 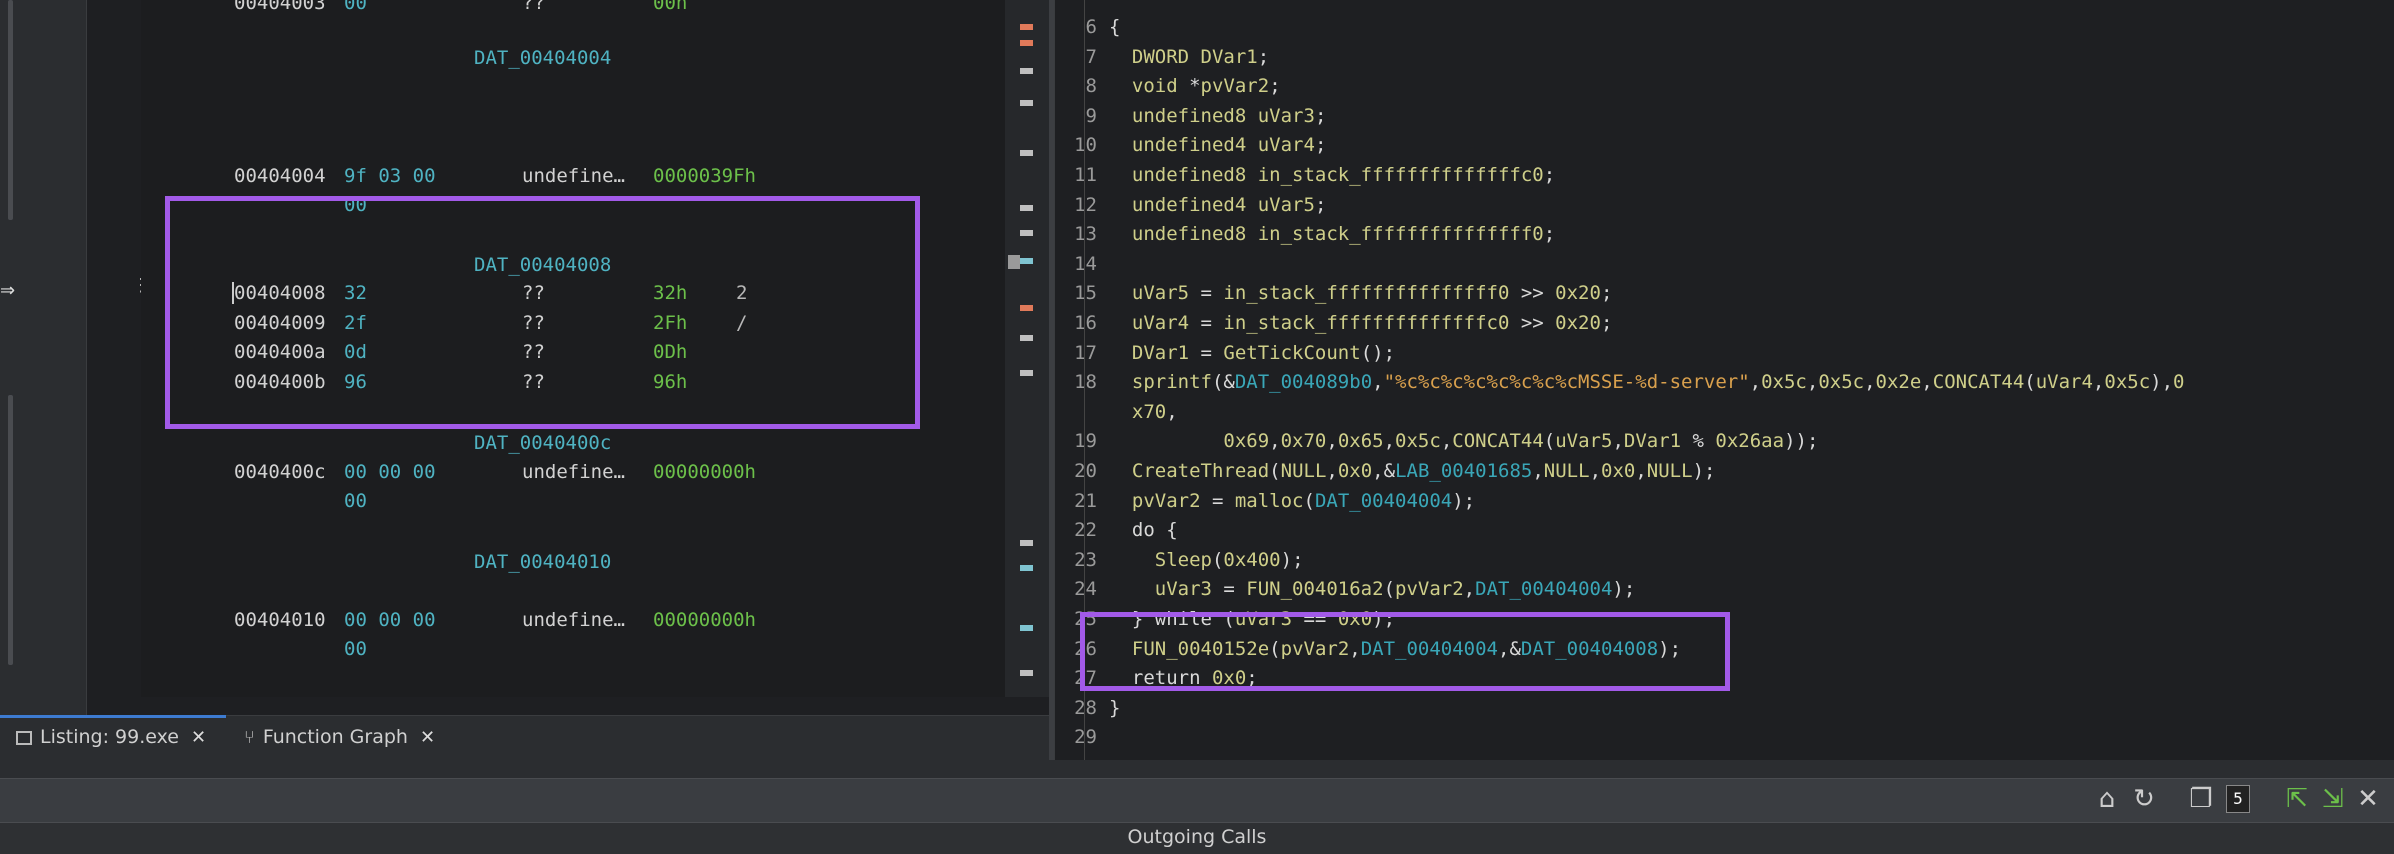 I want to click on code-token: sprintf, so click(x=1172, y=382).